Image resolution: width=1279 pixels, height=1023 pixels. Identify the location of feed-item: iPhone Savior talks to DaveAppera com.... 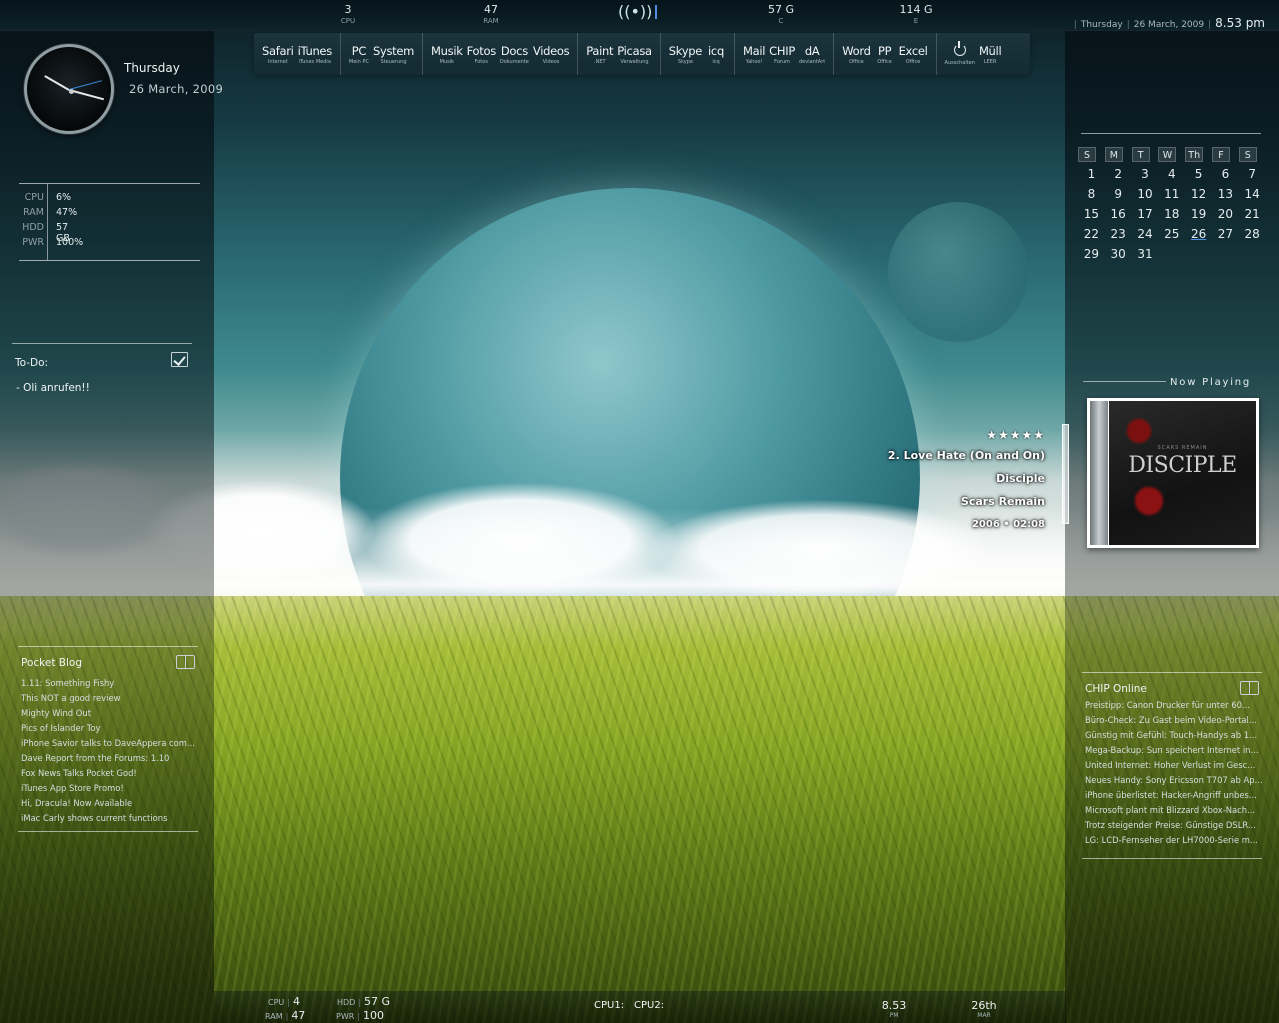
(110, 743).